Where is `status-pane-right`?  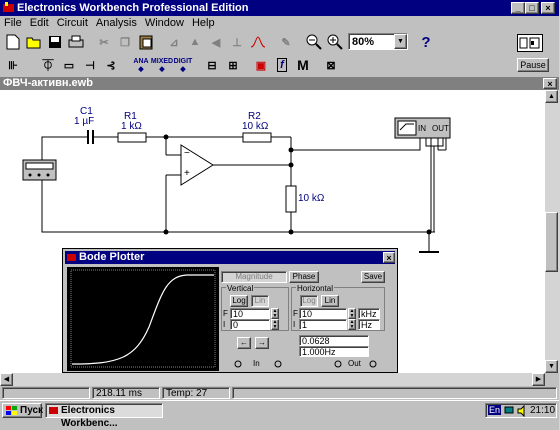 status-pane-right is located at coordinates (394, 393).